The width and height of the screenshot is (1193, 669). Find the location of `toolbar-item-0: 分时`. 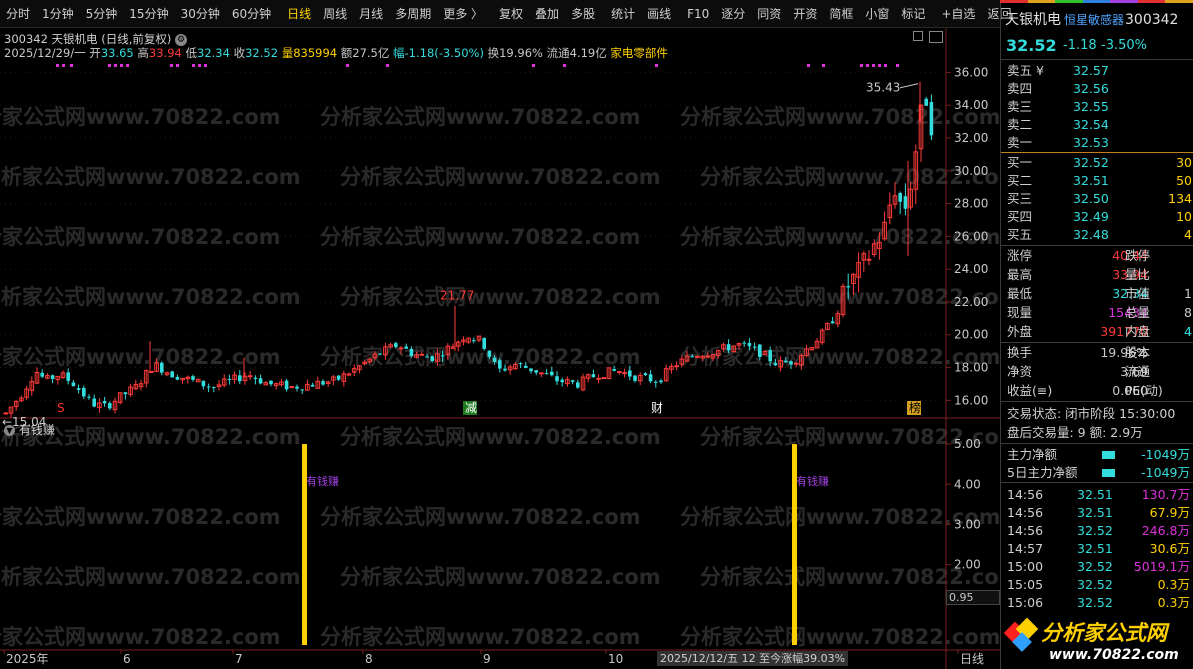

toolbar-item-0: 分时 is located at coordinates (18, 14).